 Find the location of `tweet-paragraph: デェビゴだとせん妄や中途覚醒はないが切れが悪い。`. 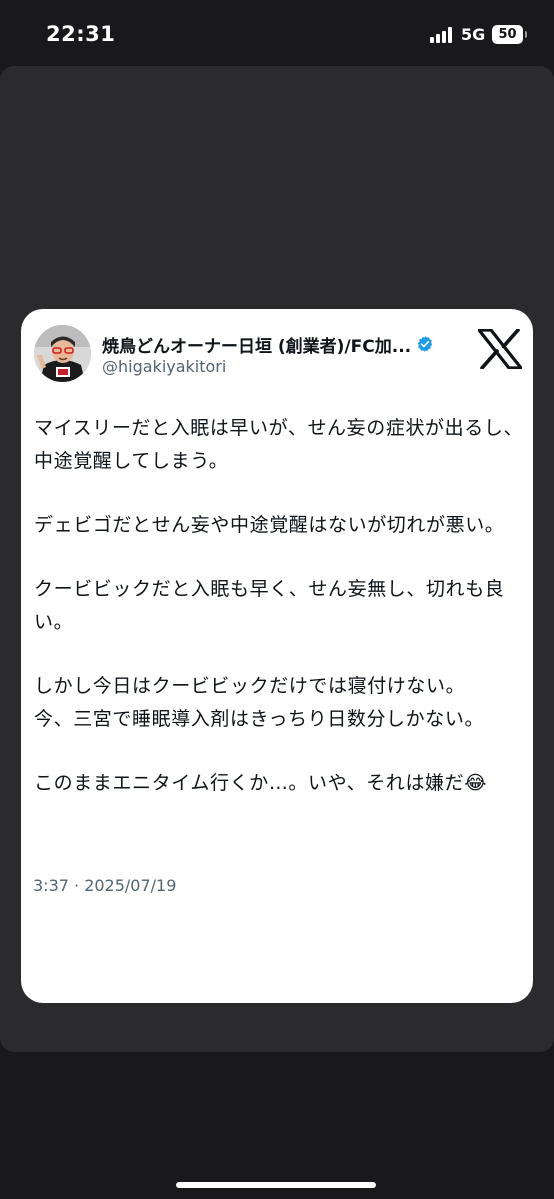

tweet-paragraph: デェビゴだとせん妄や中途覚醒はないが切れが悪い。 is located at coordinates (269, 525).